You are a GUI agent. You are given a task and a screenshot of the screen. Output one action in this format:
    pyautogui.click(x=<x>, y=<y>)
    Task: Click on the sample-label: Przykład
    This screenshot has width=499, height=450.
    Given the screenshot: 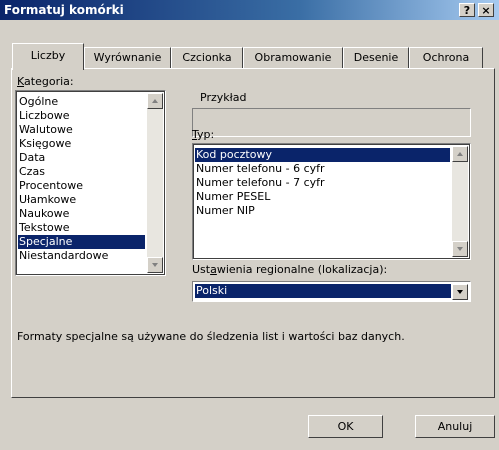 What is the action you would take?
    pyautogui.click(x=223, y=97)
    